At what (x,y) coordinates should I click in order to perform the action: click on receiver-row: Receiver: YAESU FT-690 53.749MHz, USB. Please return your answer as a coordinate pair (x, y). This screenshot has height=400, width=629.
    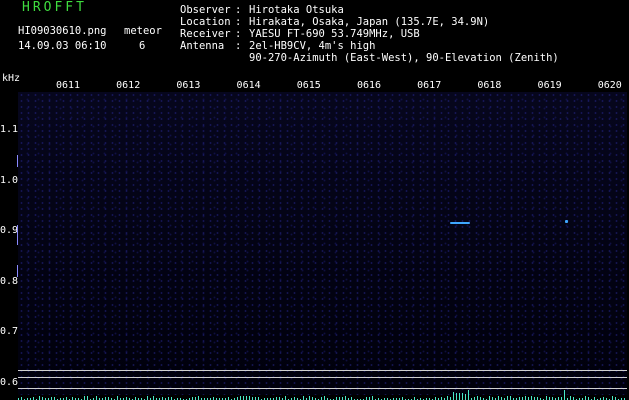
    Looking at the image, I should click on (300, 34).